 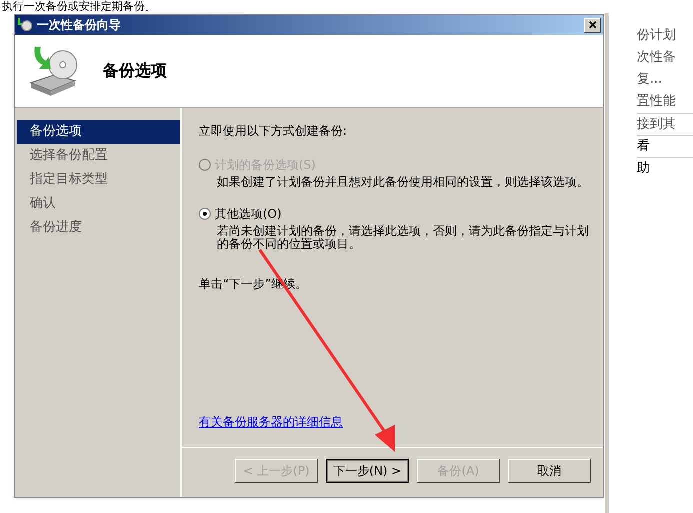 I want to click on window-title: 一次性备份向导, so click(x=79, y=25).